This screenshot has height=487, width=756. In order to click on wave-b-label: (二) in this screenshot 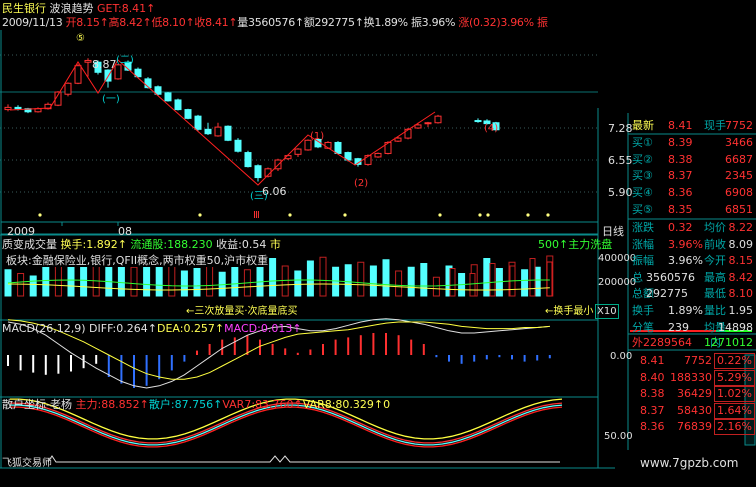, I will do `click(125, 60)`.